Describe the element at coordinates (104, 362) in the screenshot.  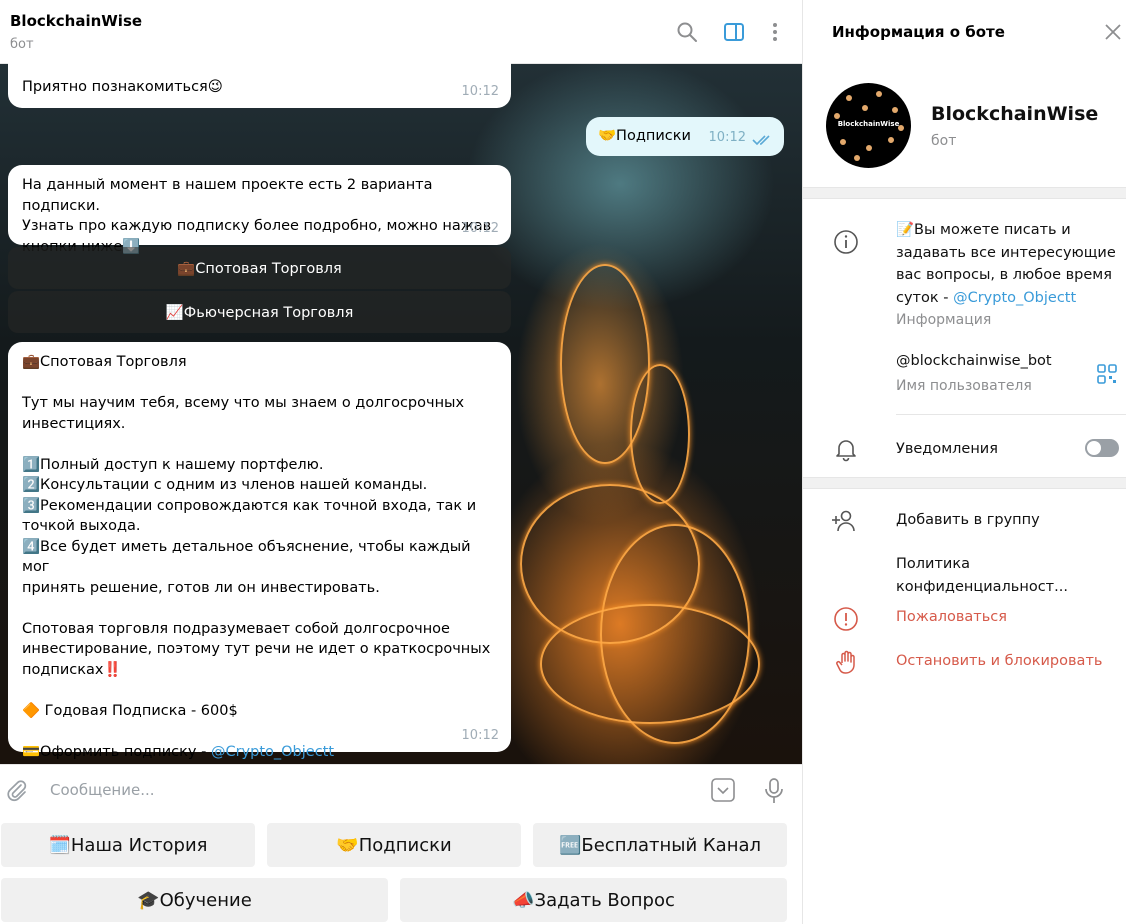
I see `message-line: 💼Спотовая Торговля` at that location.